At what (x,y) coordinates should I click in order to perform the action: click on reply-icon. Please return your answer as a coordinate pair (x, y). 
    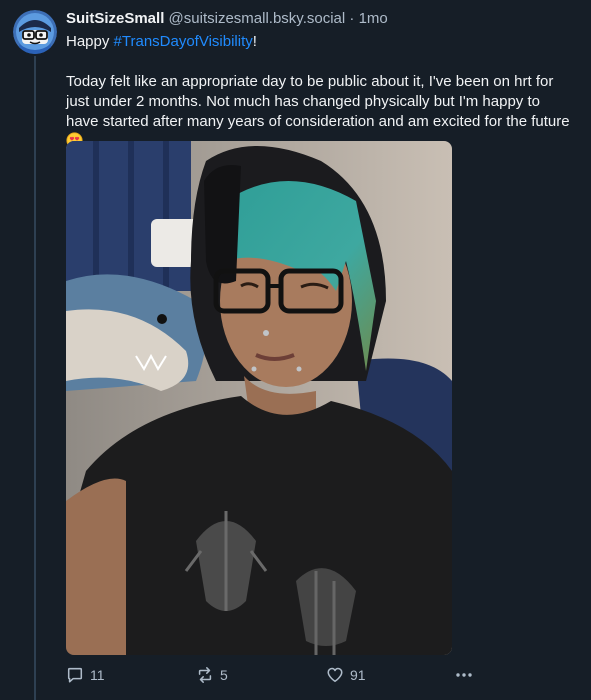
    Looking at the image, I should click on (75, 675).